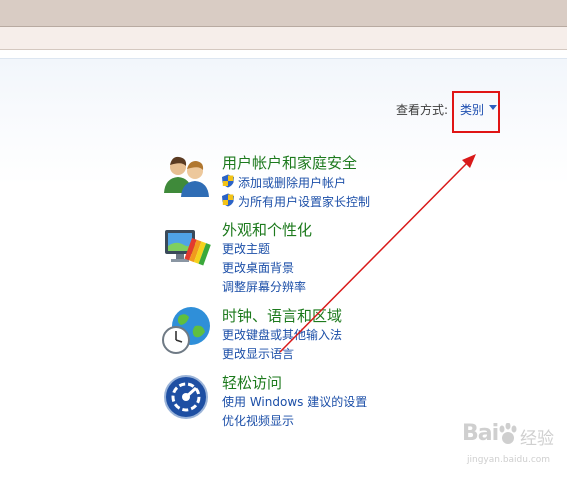 This screenshot has width=567, height=481. Describe the element at coordinates (252, 382) in the screenshot. I see `category-title-ease-of-access: 轻松访问` at that location.